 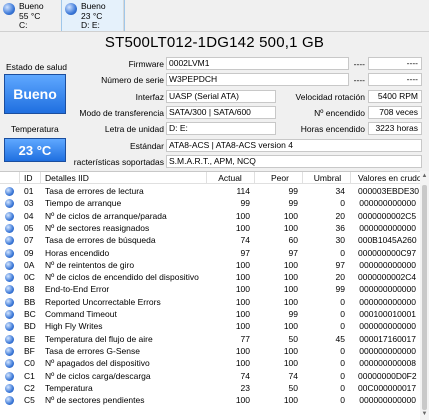 What do you see at coordinates (395, 96) in the screenshot?
I see `rotation-field: 5400 RPM` at bounding box center [395, 96].